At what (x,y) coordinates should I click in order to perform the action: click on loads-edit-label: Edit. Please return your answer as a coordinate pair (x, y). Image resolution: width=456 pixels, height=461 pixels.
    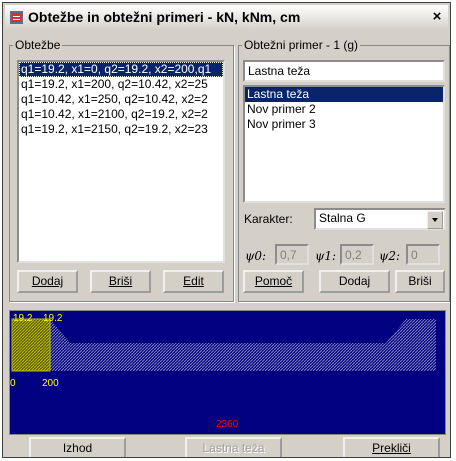
    Looking at the image, I should click on (193, 281).